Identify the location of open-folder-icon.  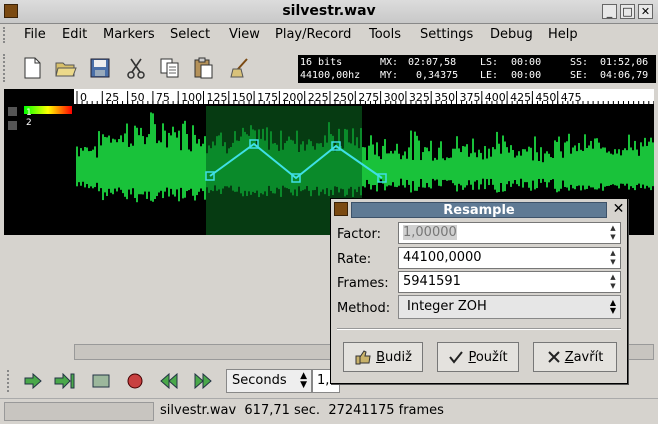
(66, 68).